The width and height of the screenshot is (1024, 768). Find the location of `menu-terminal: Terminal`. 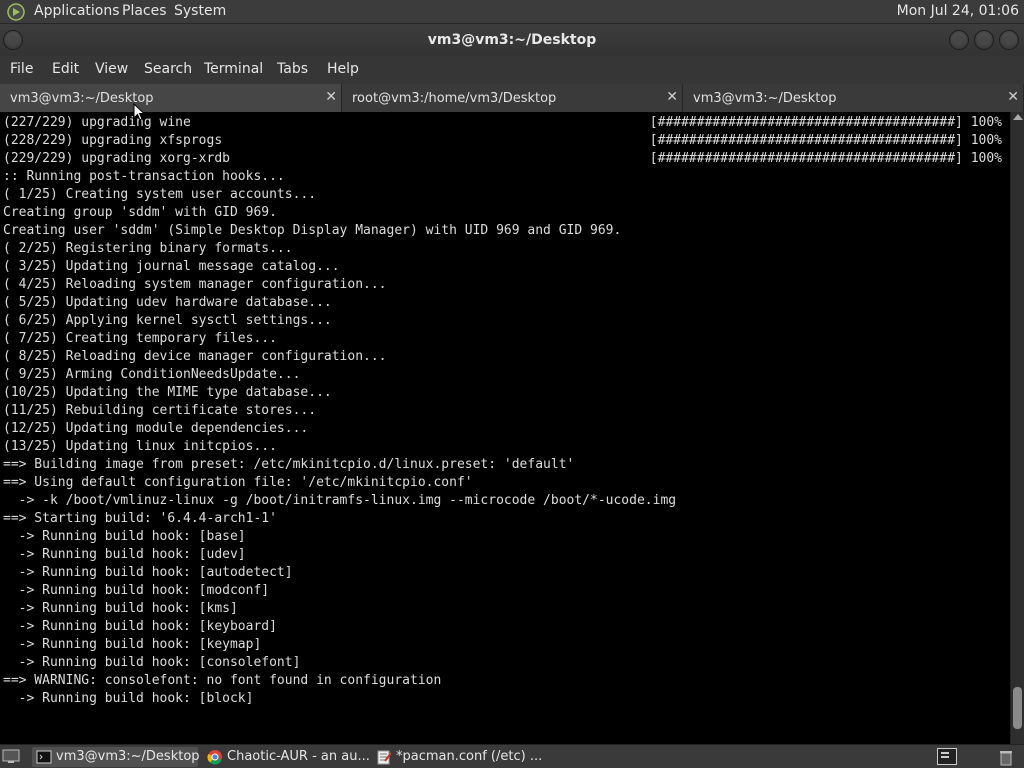

menu-terminal: Terminal is located at coordinates (233, 69).